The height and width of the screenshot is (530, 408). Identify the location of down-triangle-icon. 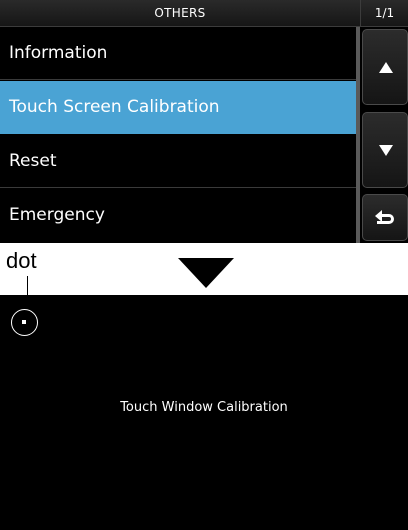
(386, 150).